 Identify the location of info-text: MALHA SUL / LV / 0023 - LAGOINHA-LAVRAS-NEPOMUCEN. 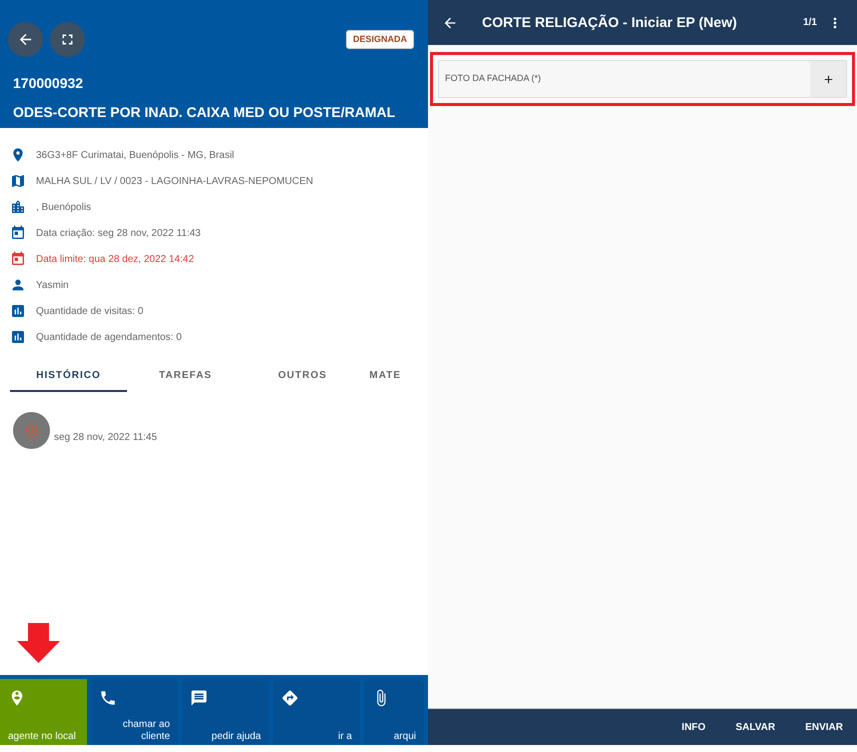
(175, 181).